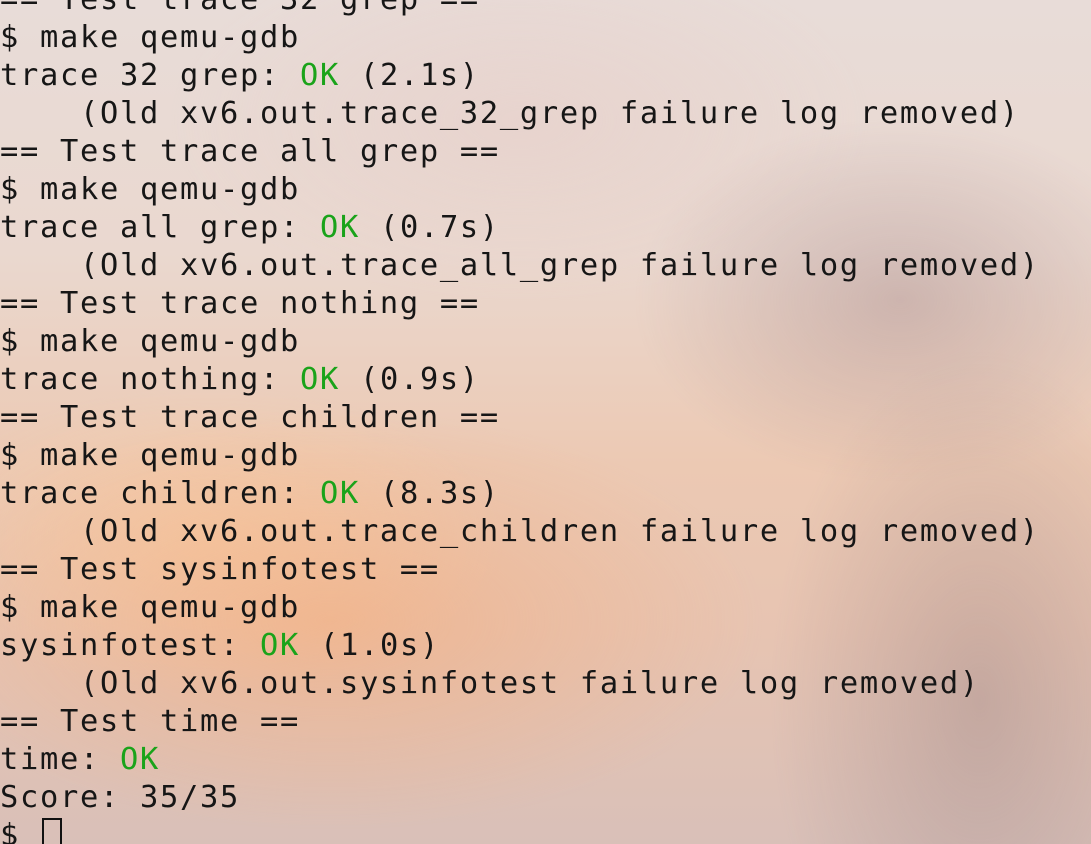  I want to click on test-duration: (0.7s), so click(429, 227).